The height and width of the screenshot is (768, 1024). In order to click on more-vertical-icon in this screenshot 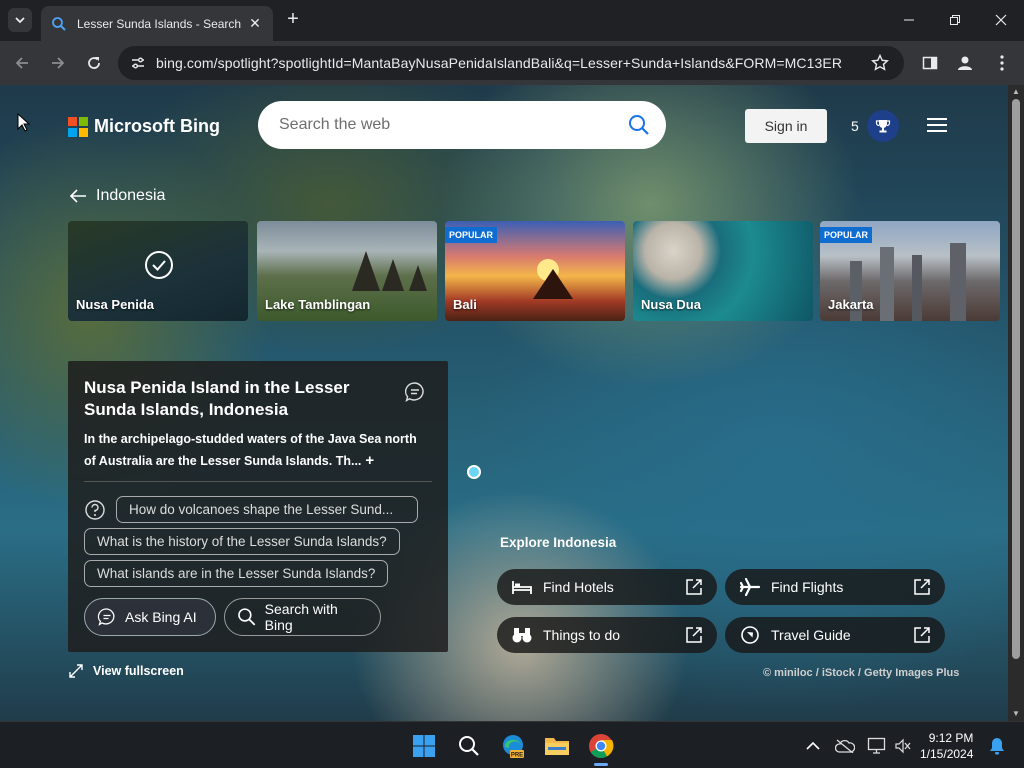, I will do `click(1002, 63)`.